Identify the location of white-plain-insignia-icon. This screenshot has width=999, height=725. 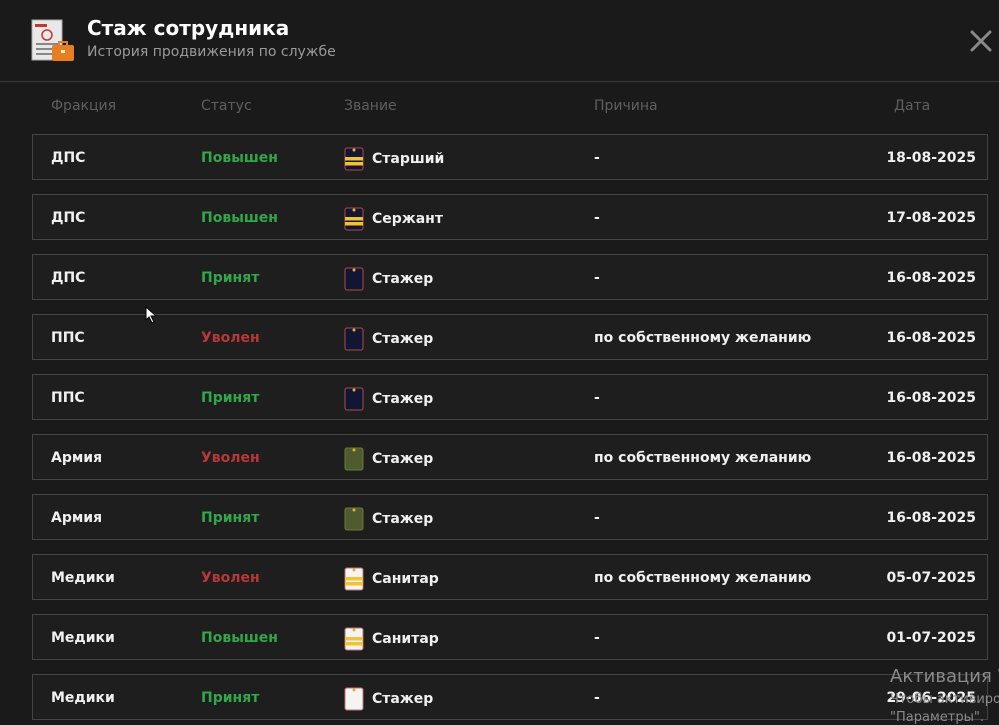
(354, 699).